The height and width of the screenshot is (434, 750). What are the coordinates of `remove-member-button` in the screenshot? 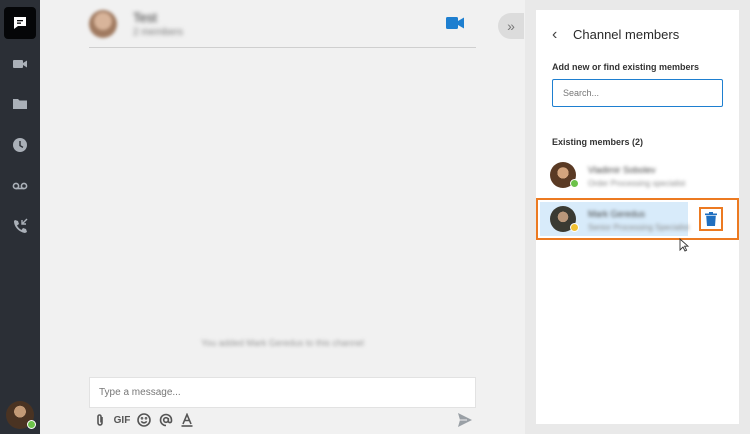 It's located at (711, 219).